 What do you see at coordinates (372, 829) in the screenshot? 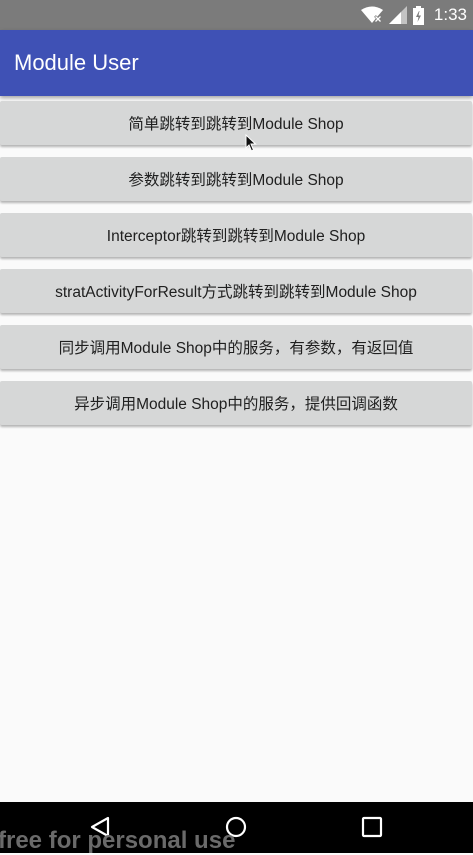
I see `recents-icon` at bounding box center [372, 829].